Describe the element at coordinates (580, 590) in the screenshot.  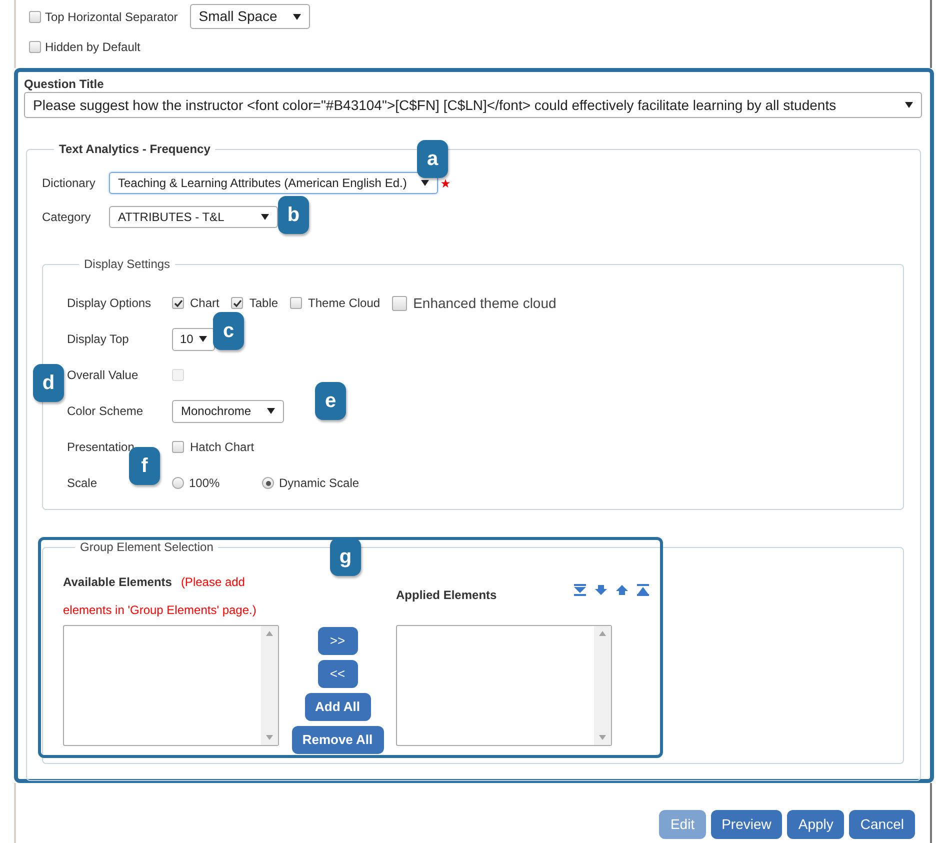
I see `move-to-bottom-icon` at that location.